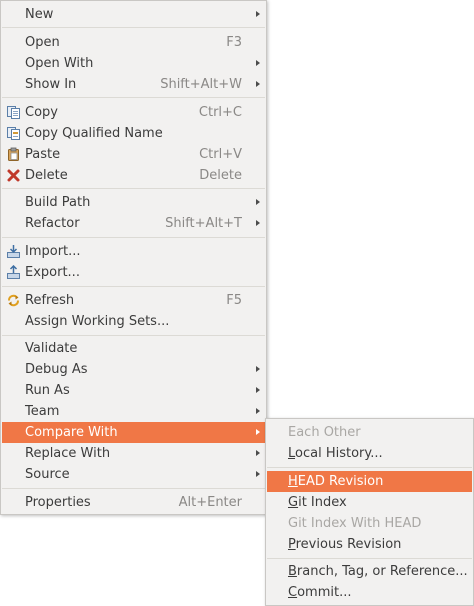 This screenshot has height=606, width=474. What do you see at coordinates (210, 502) in the screenshot?
I see `menu-item-shortcut: Alt+Enter` at bounding box center [210, 502].